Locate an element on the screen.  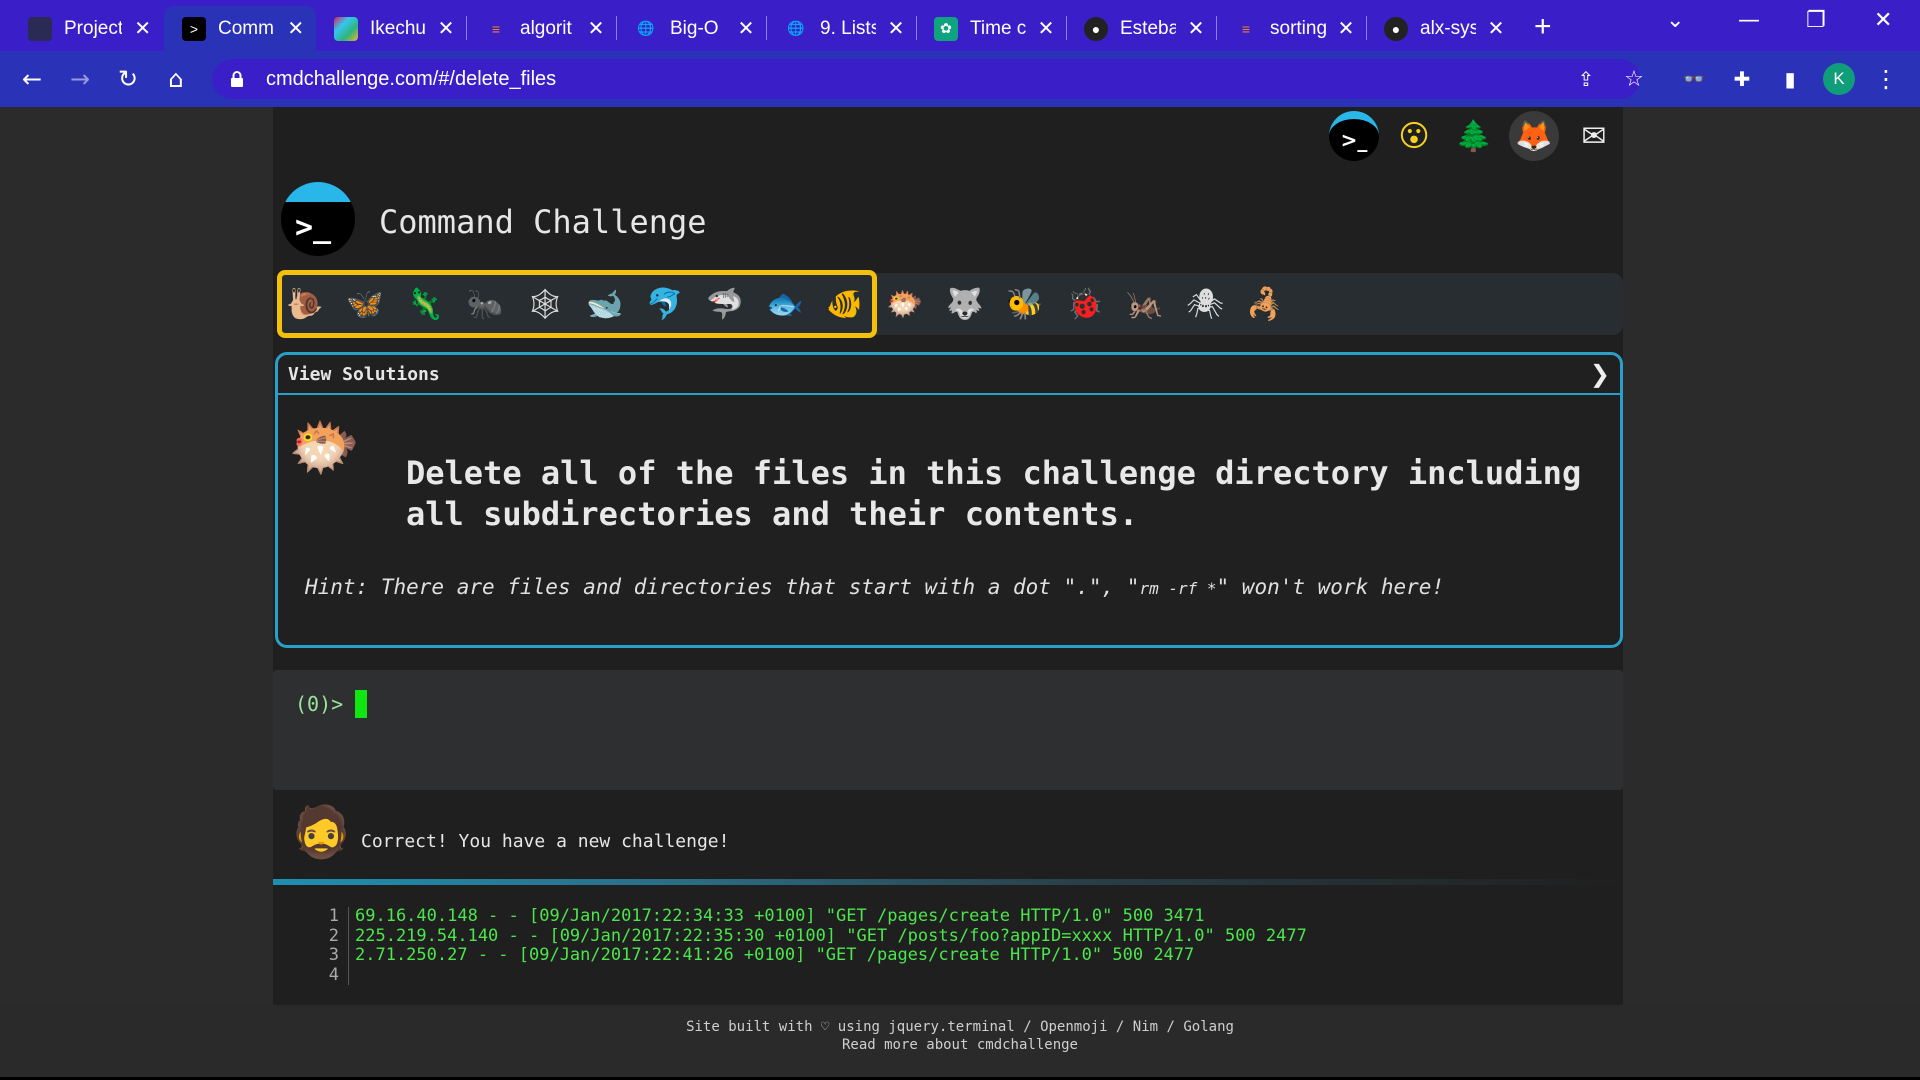
tab-alx-sys: ● alx-sys ✕ is located at coordinates (1441, 28).